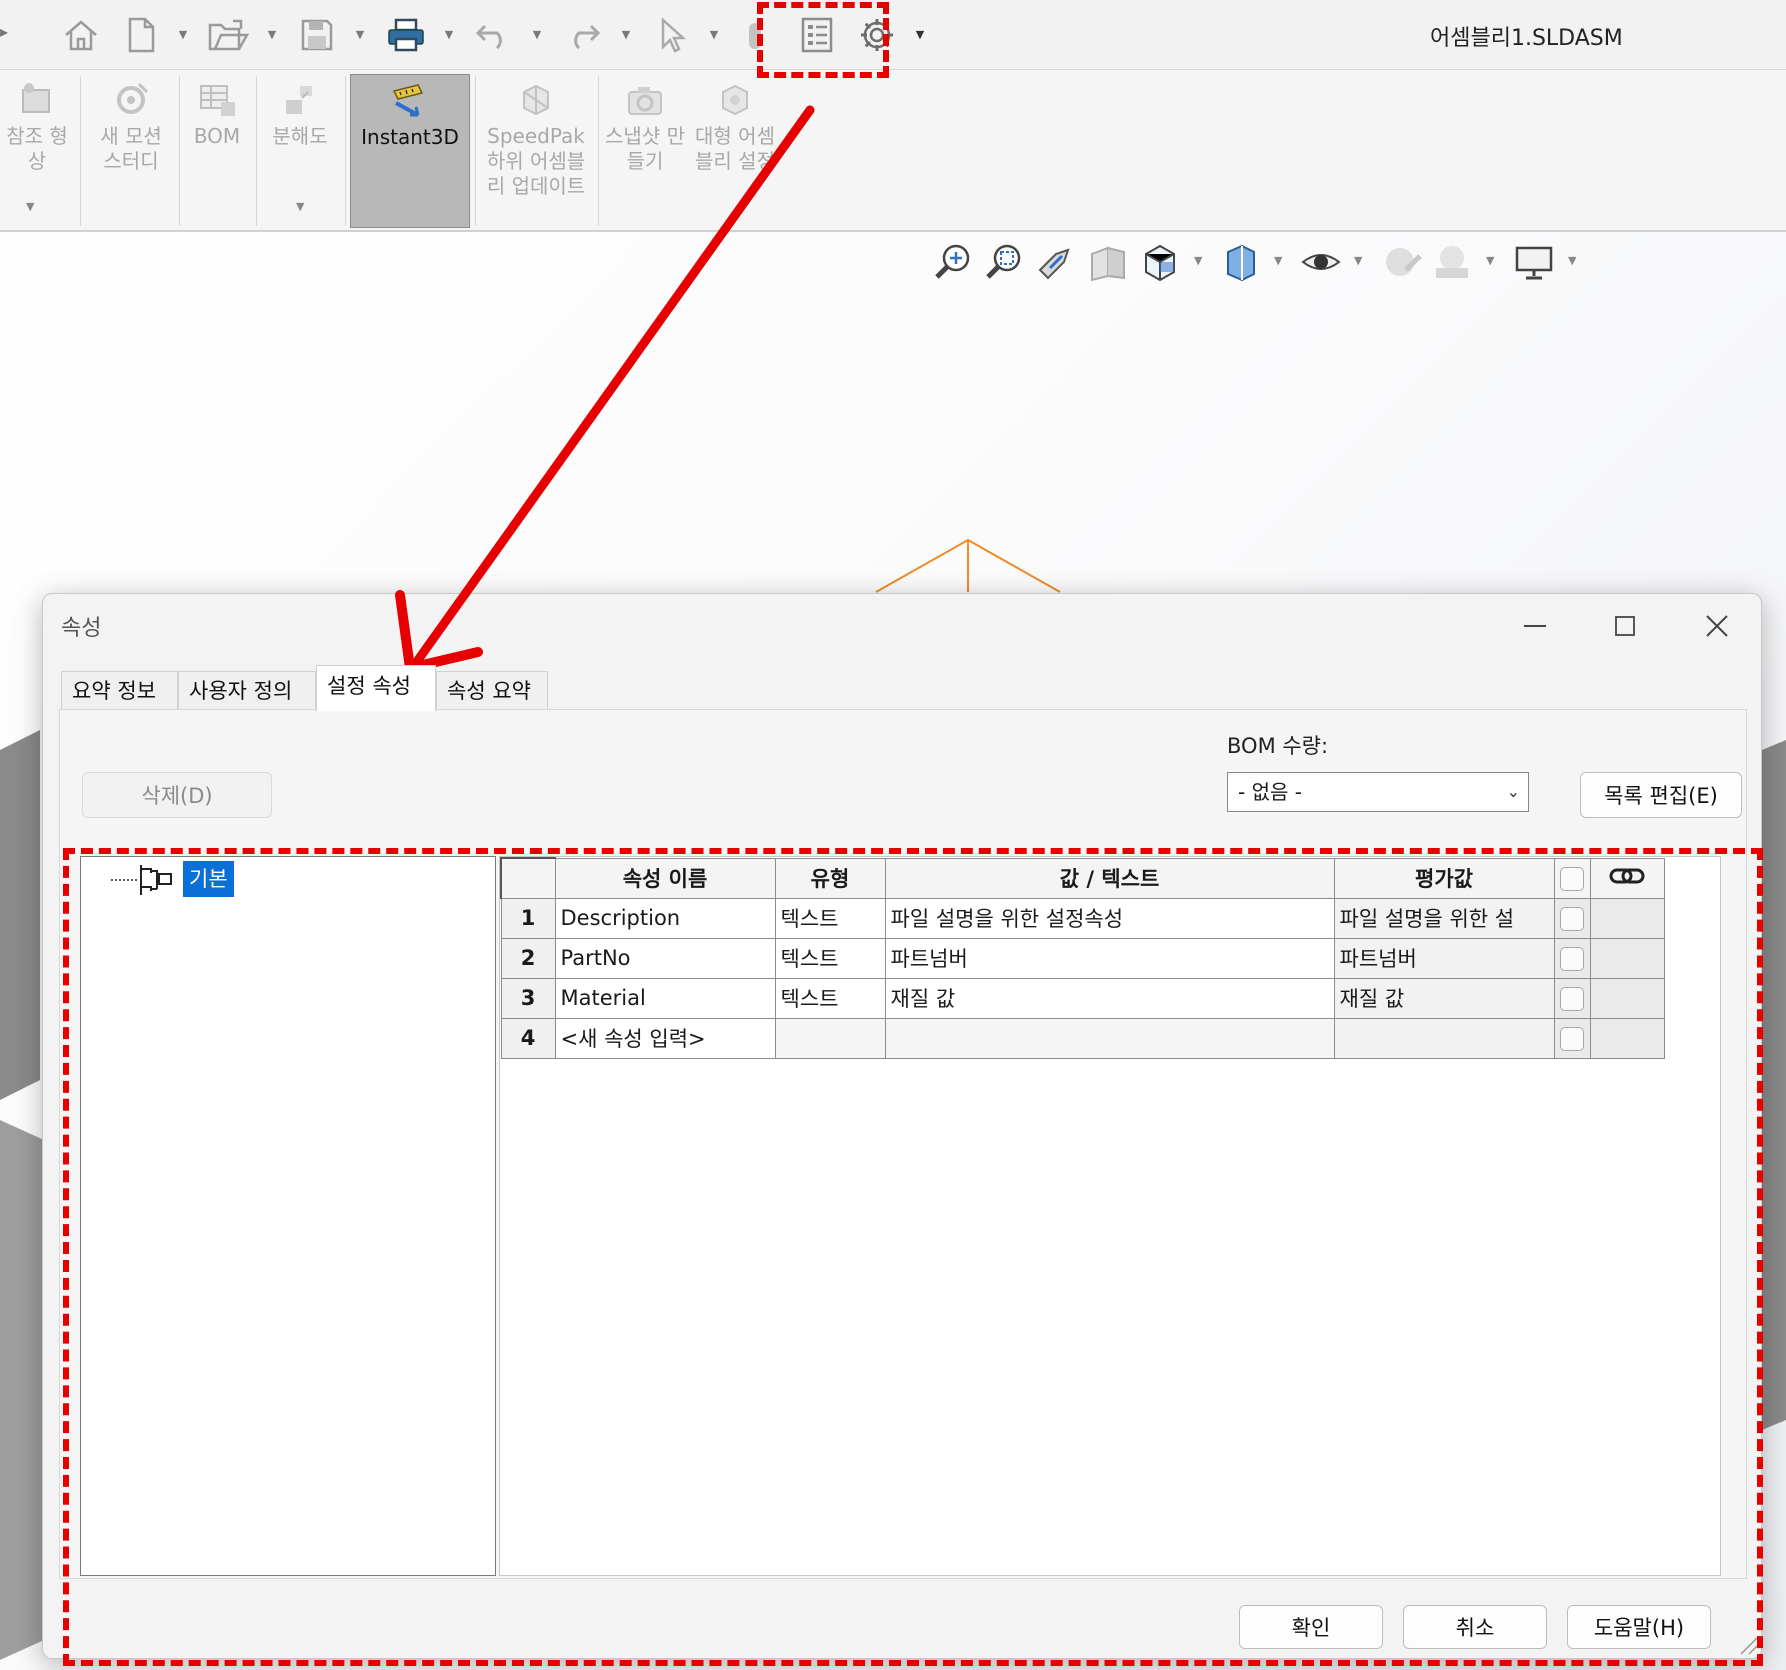  I want to click on reference-geometry-chevron-icon: ▼, so click(30, 206).